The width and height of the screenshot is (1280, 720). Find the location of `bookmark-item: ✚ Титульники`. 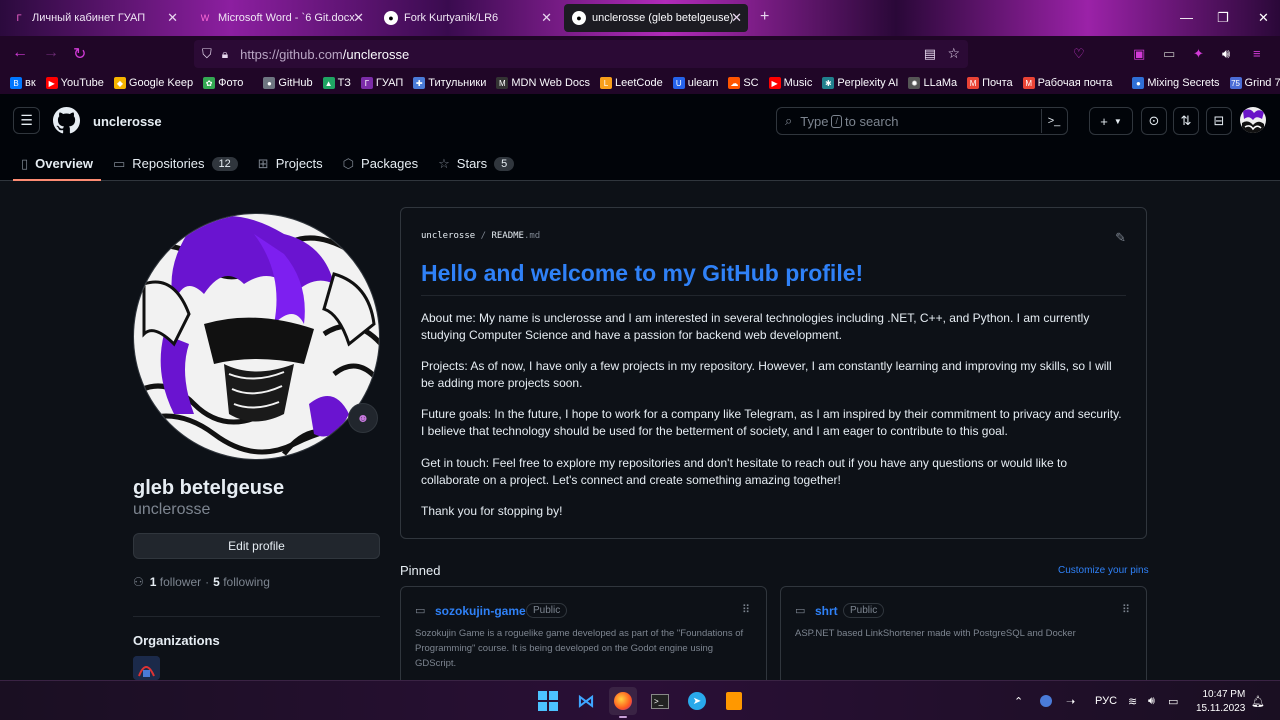

bookmark-item: ✚ Титульники is located at coordinates (449, 83).